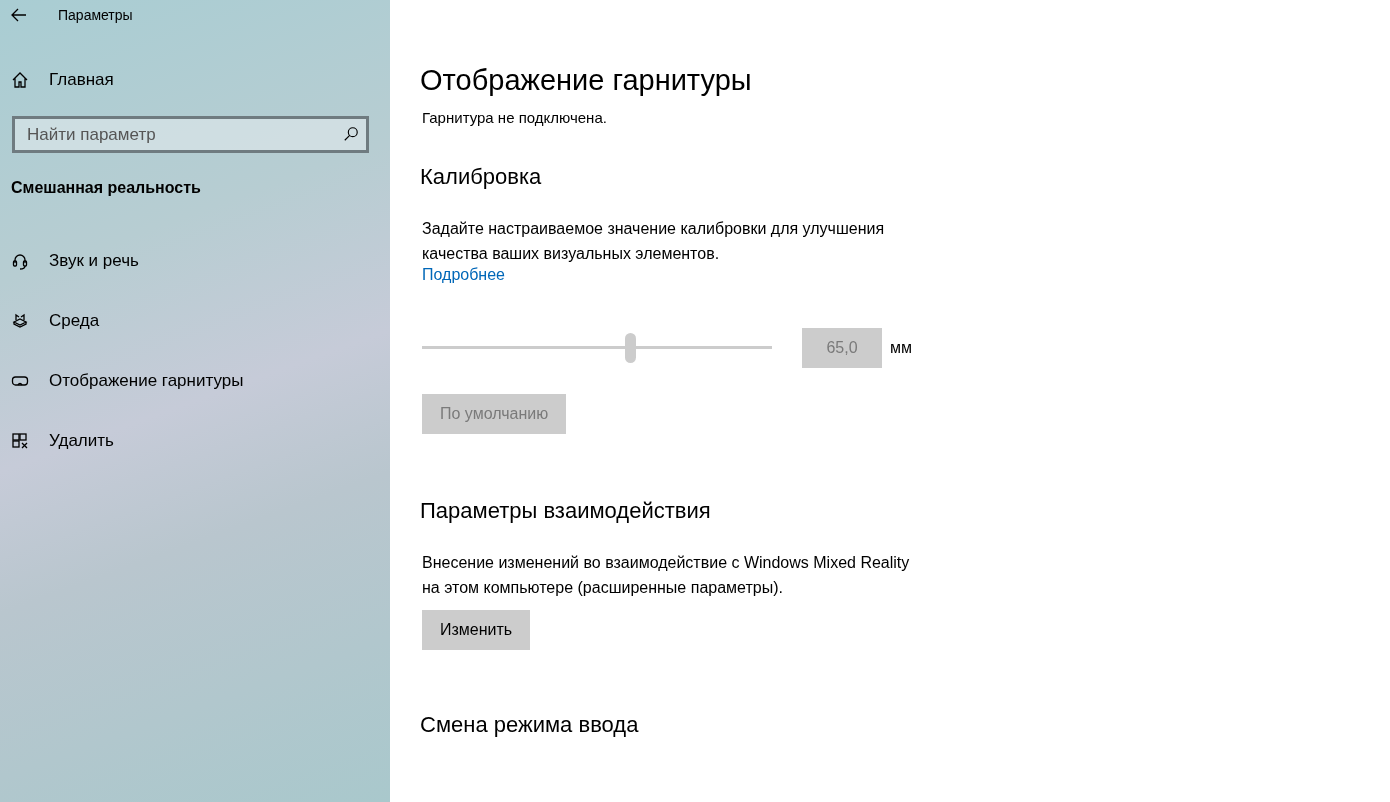 This screenshot has width=1390, height=802. What do you see at coordinates (514, 117) in the screenshot?
I see `status-text: Гарнитура не подключена.` at bounding box center [514, 117].